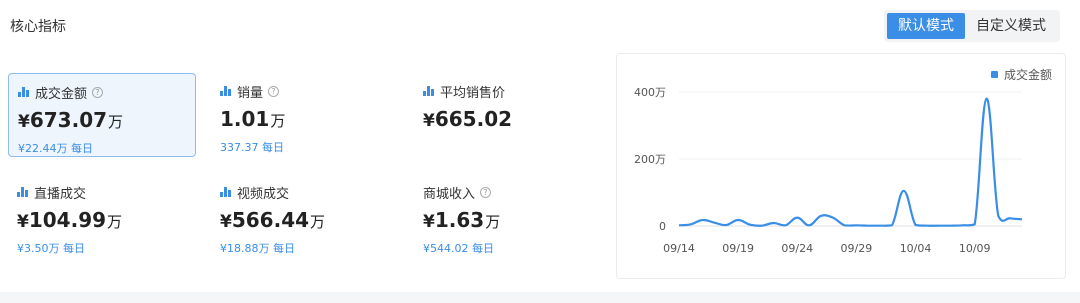  Describe the element at coordinates (468, 119) in the screenshot. I see `metric-value: ¥665.02` at that location.